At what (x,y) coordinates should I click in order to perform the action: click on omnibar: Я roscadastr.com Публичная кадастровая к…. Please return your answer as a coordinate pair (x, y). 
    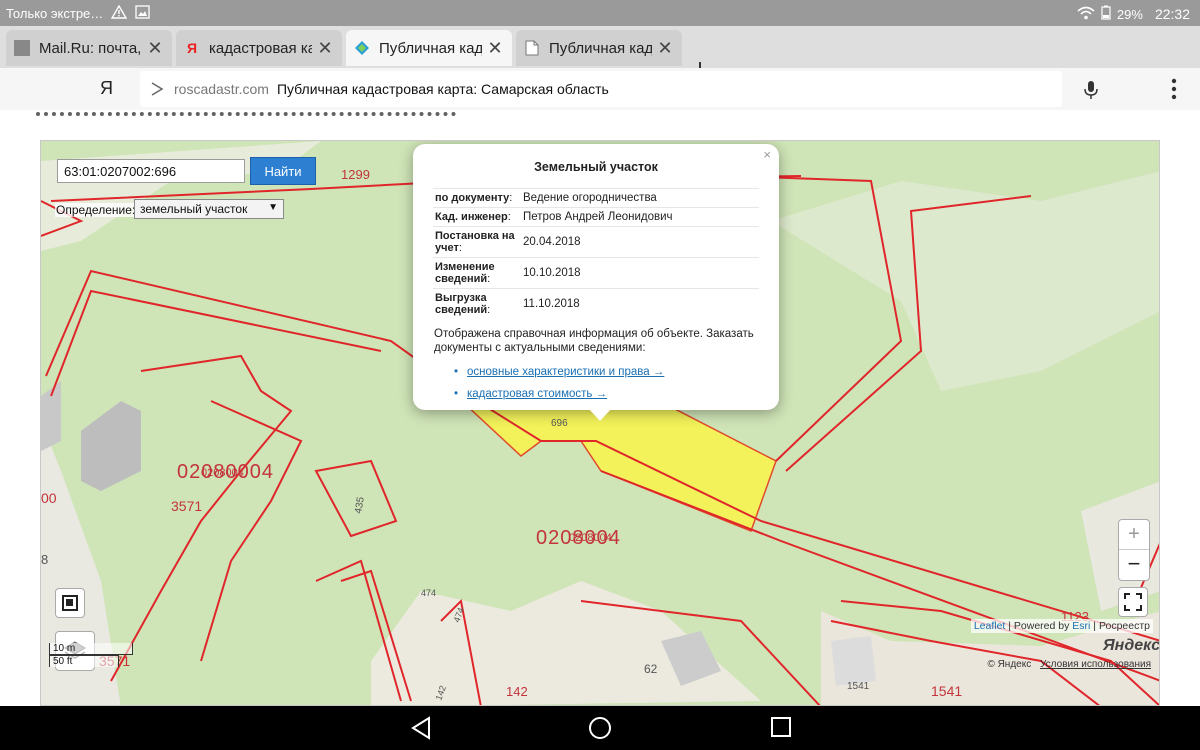
    Looking at the image, I should click on (600, 89).